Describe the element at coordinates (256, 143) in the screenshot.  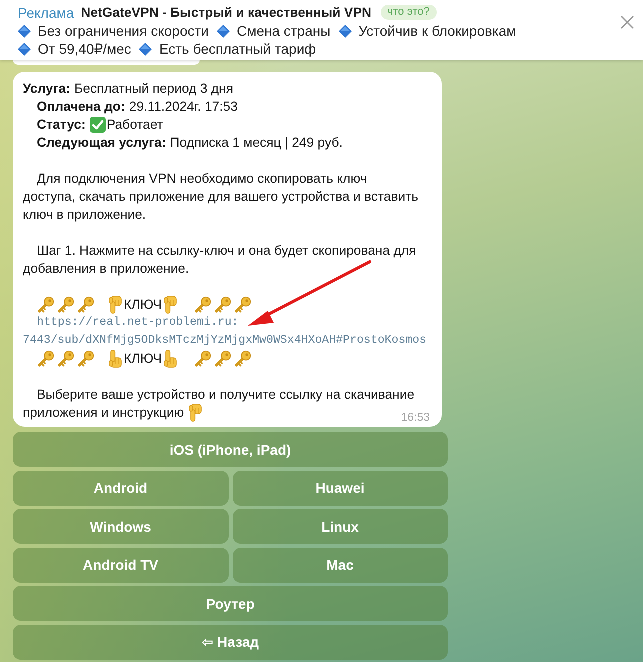
I see `field-value: Подписка 1 месяц | 249 руб.` at that location.